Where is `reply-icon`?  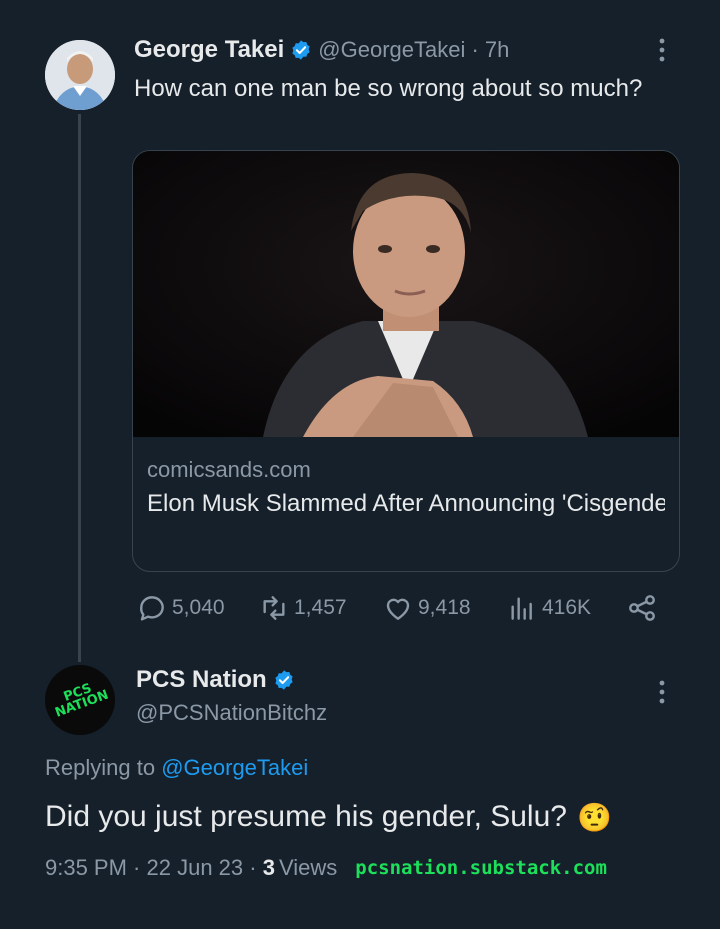 reply-icon is located at coordinates (152, 608).